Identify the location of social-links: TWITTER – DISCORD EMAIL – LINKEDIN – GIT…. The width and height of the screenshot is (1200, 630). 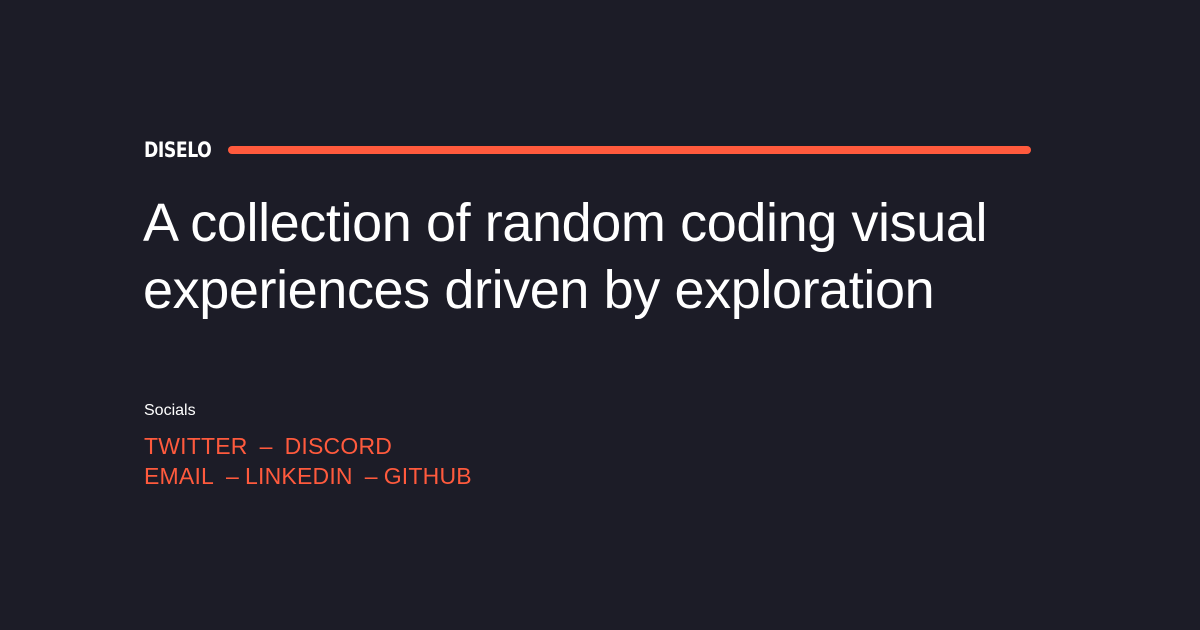
(308, 461).